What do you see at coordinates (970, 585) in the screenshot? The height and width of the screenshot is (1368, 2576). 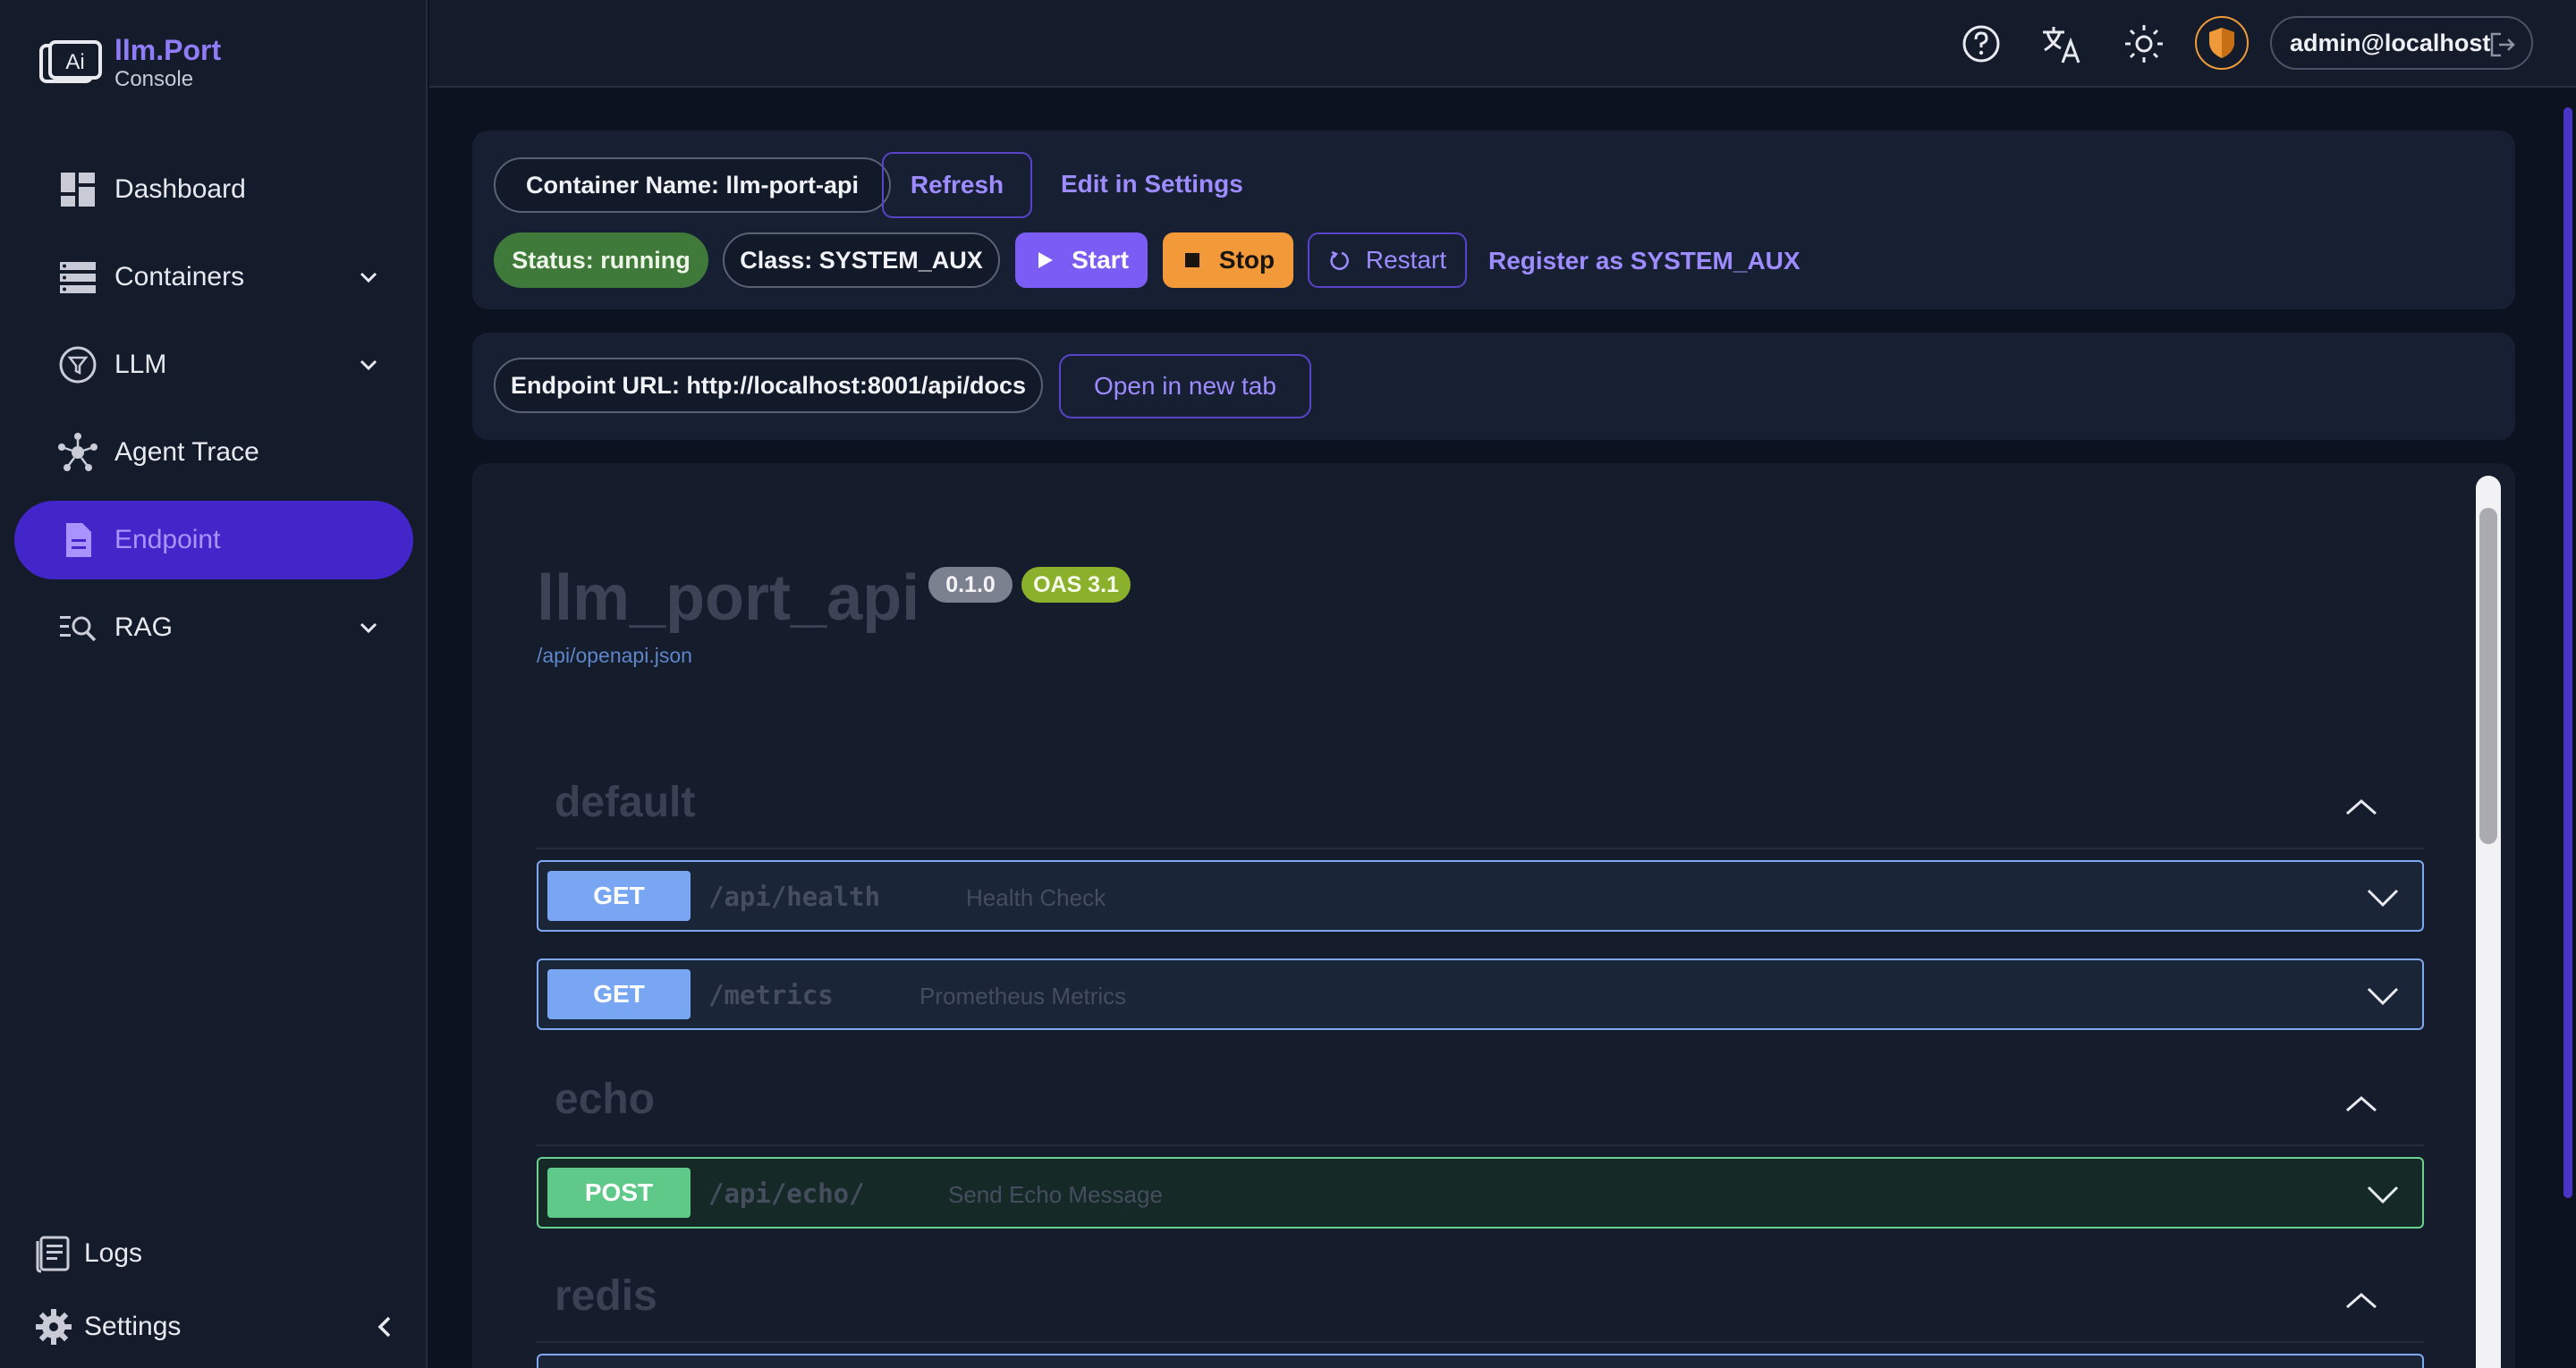 I see `version-badge: 0.1.0` at bounding box center [970, 585].